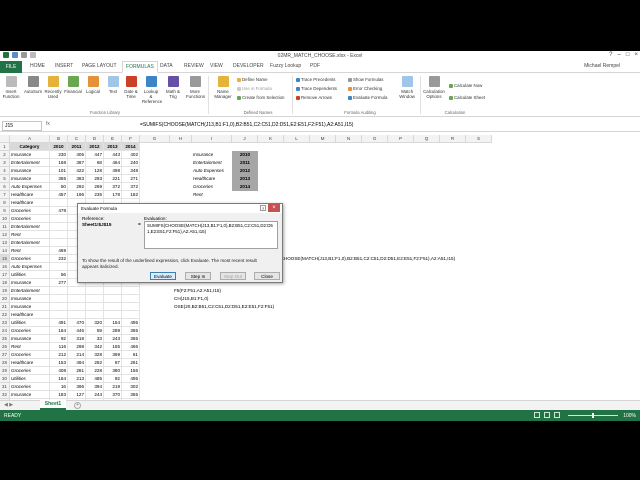  What do you see at coordinates (77, 187) in the screenshot?
I see `value-cell: 292` at bounding box center [77, 187].